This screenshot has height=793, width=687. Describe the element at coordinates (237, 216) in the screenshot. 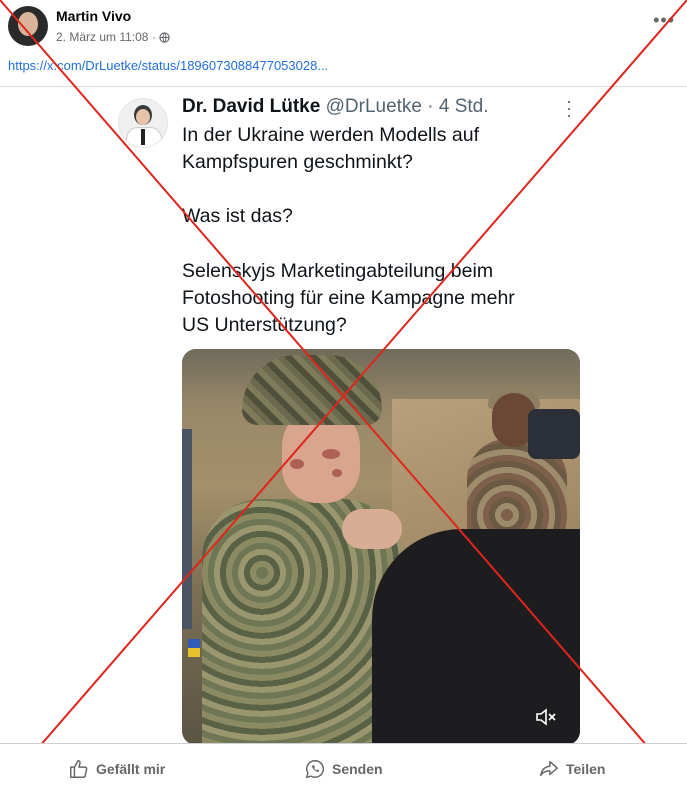

I see `tweet-line: Was ist das?` at that location.